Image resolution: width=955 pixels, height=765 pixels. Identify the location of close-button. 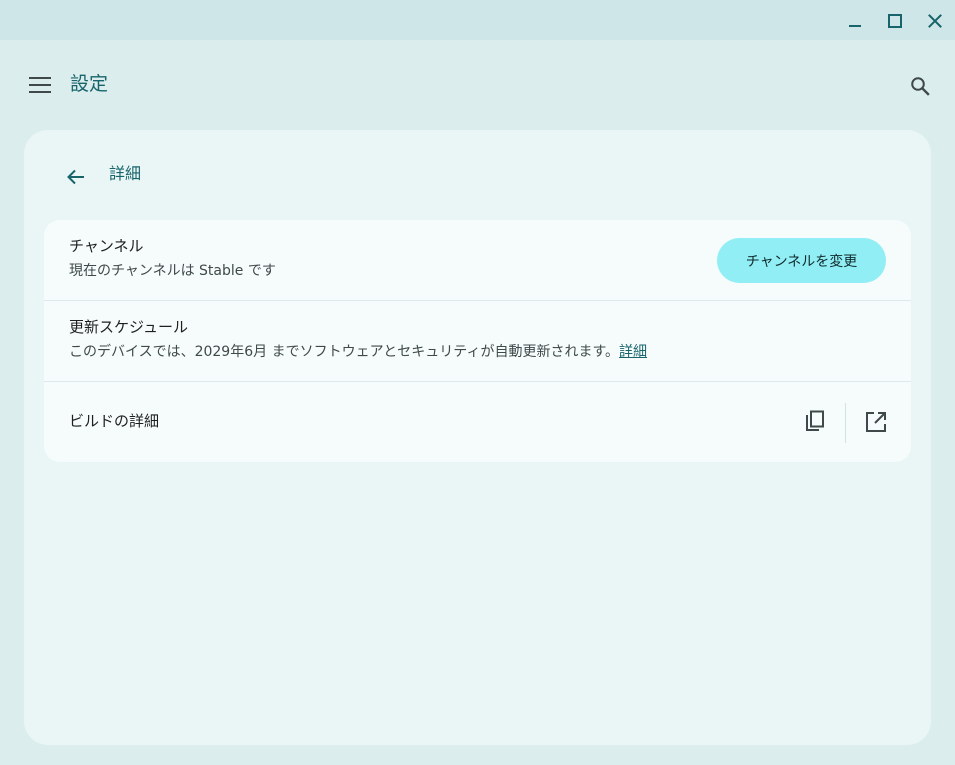
(935, 21).